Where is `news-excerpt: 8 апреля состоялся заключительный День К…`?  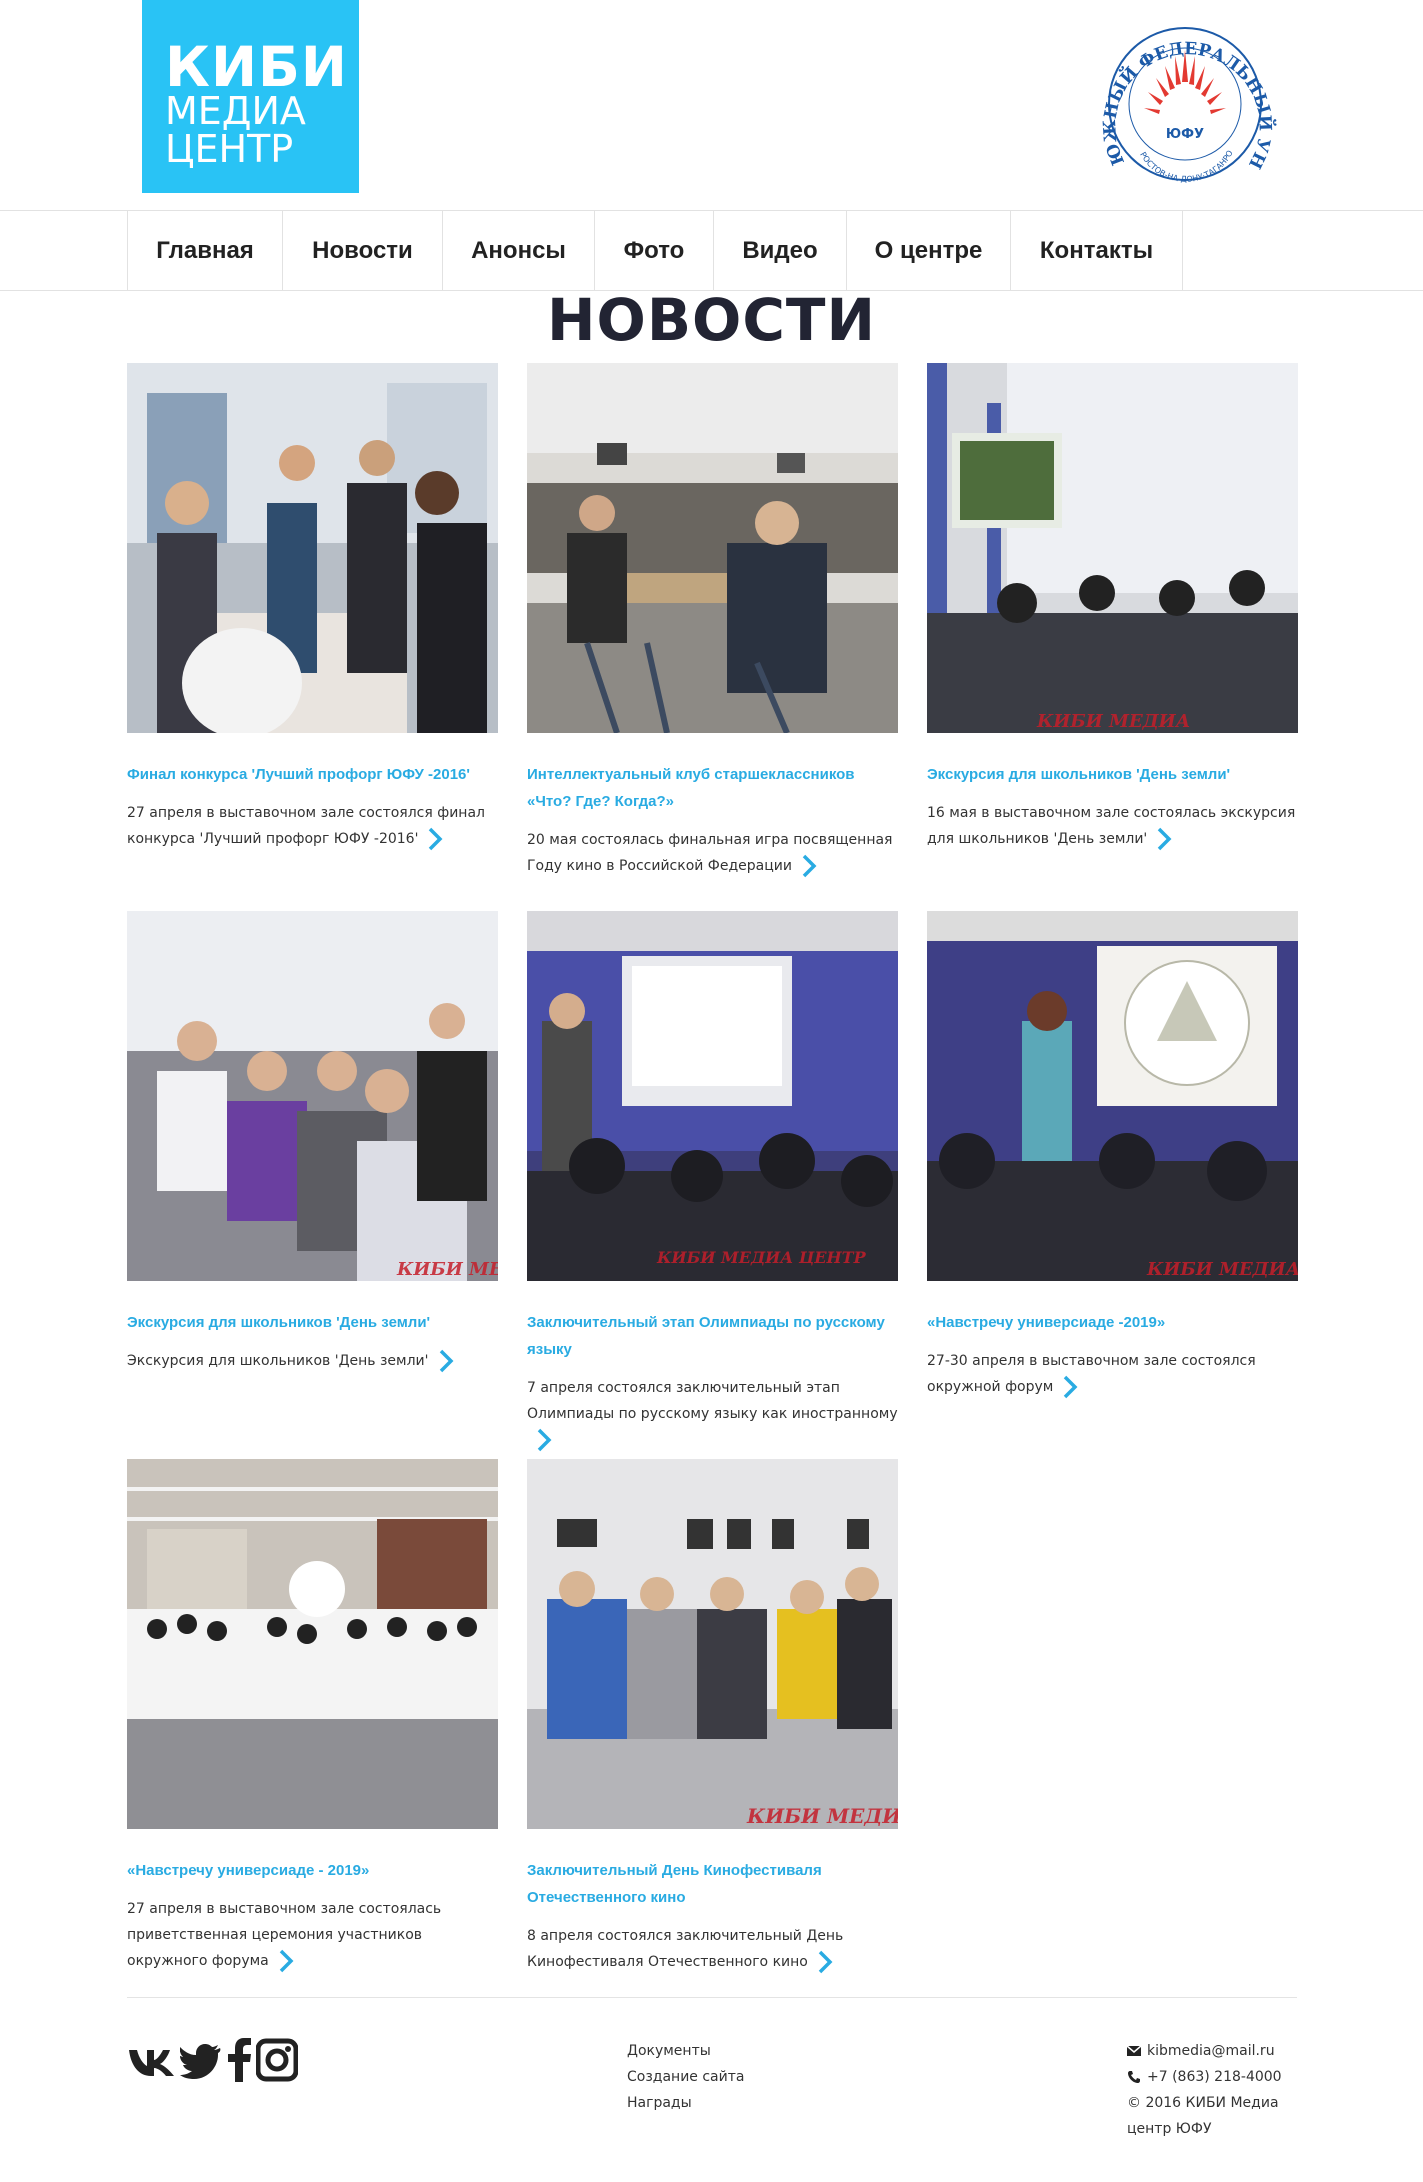
news-excerpt: 8 апреля состоялся заключительный День К… is located at coordinates (713, 1949).